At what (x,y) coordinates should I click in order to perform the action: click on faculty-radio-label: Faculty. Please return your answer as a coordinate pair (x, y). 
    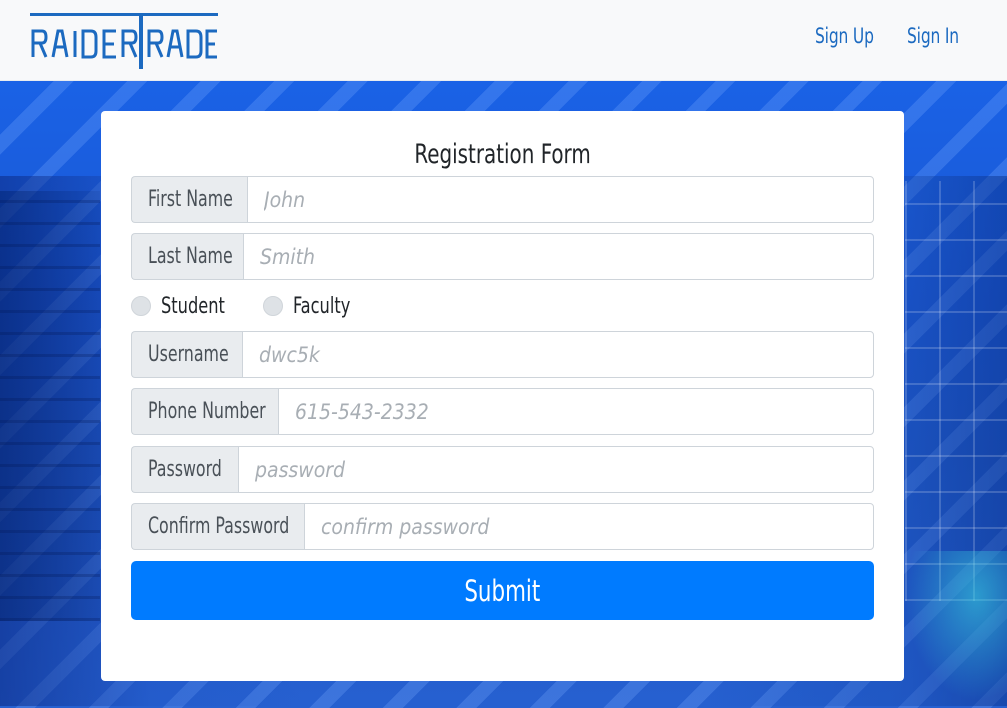
    Looking at the image, I should click on (321, 306).